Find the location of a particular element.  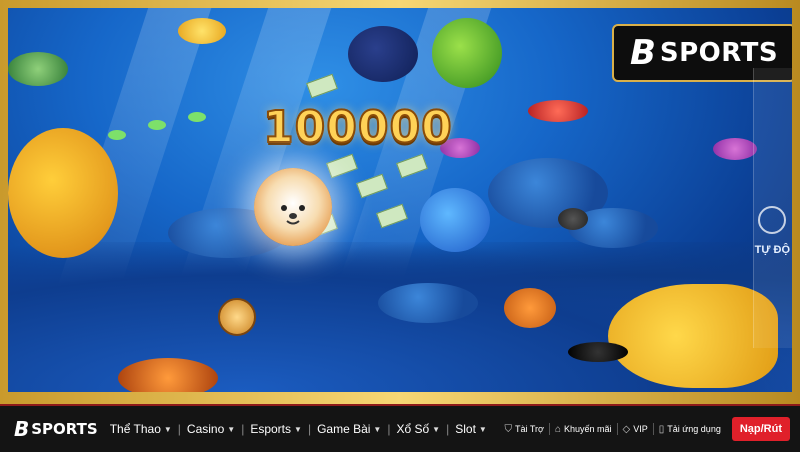

menu-item-esports: Esports ▼ is located at coordinates (276, 429).